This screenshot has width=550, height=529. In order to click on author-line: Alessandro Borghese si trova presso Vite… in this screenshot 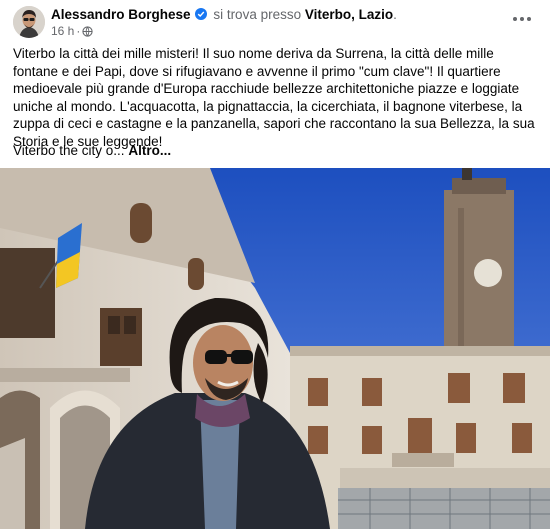, I will do `click(224, 14)`.